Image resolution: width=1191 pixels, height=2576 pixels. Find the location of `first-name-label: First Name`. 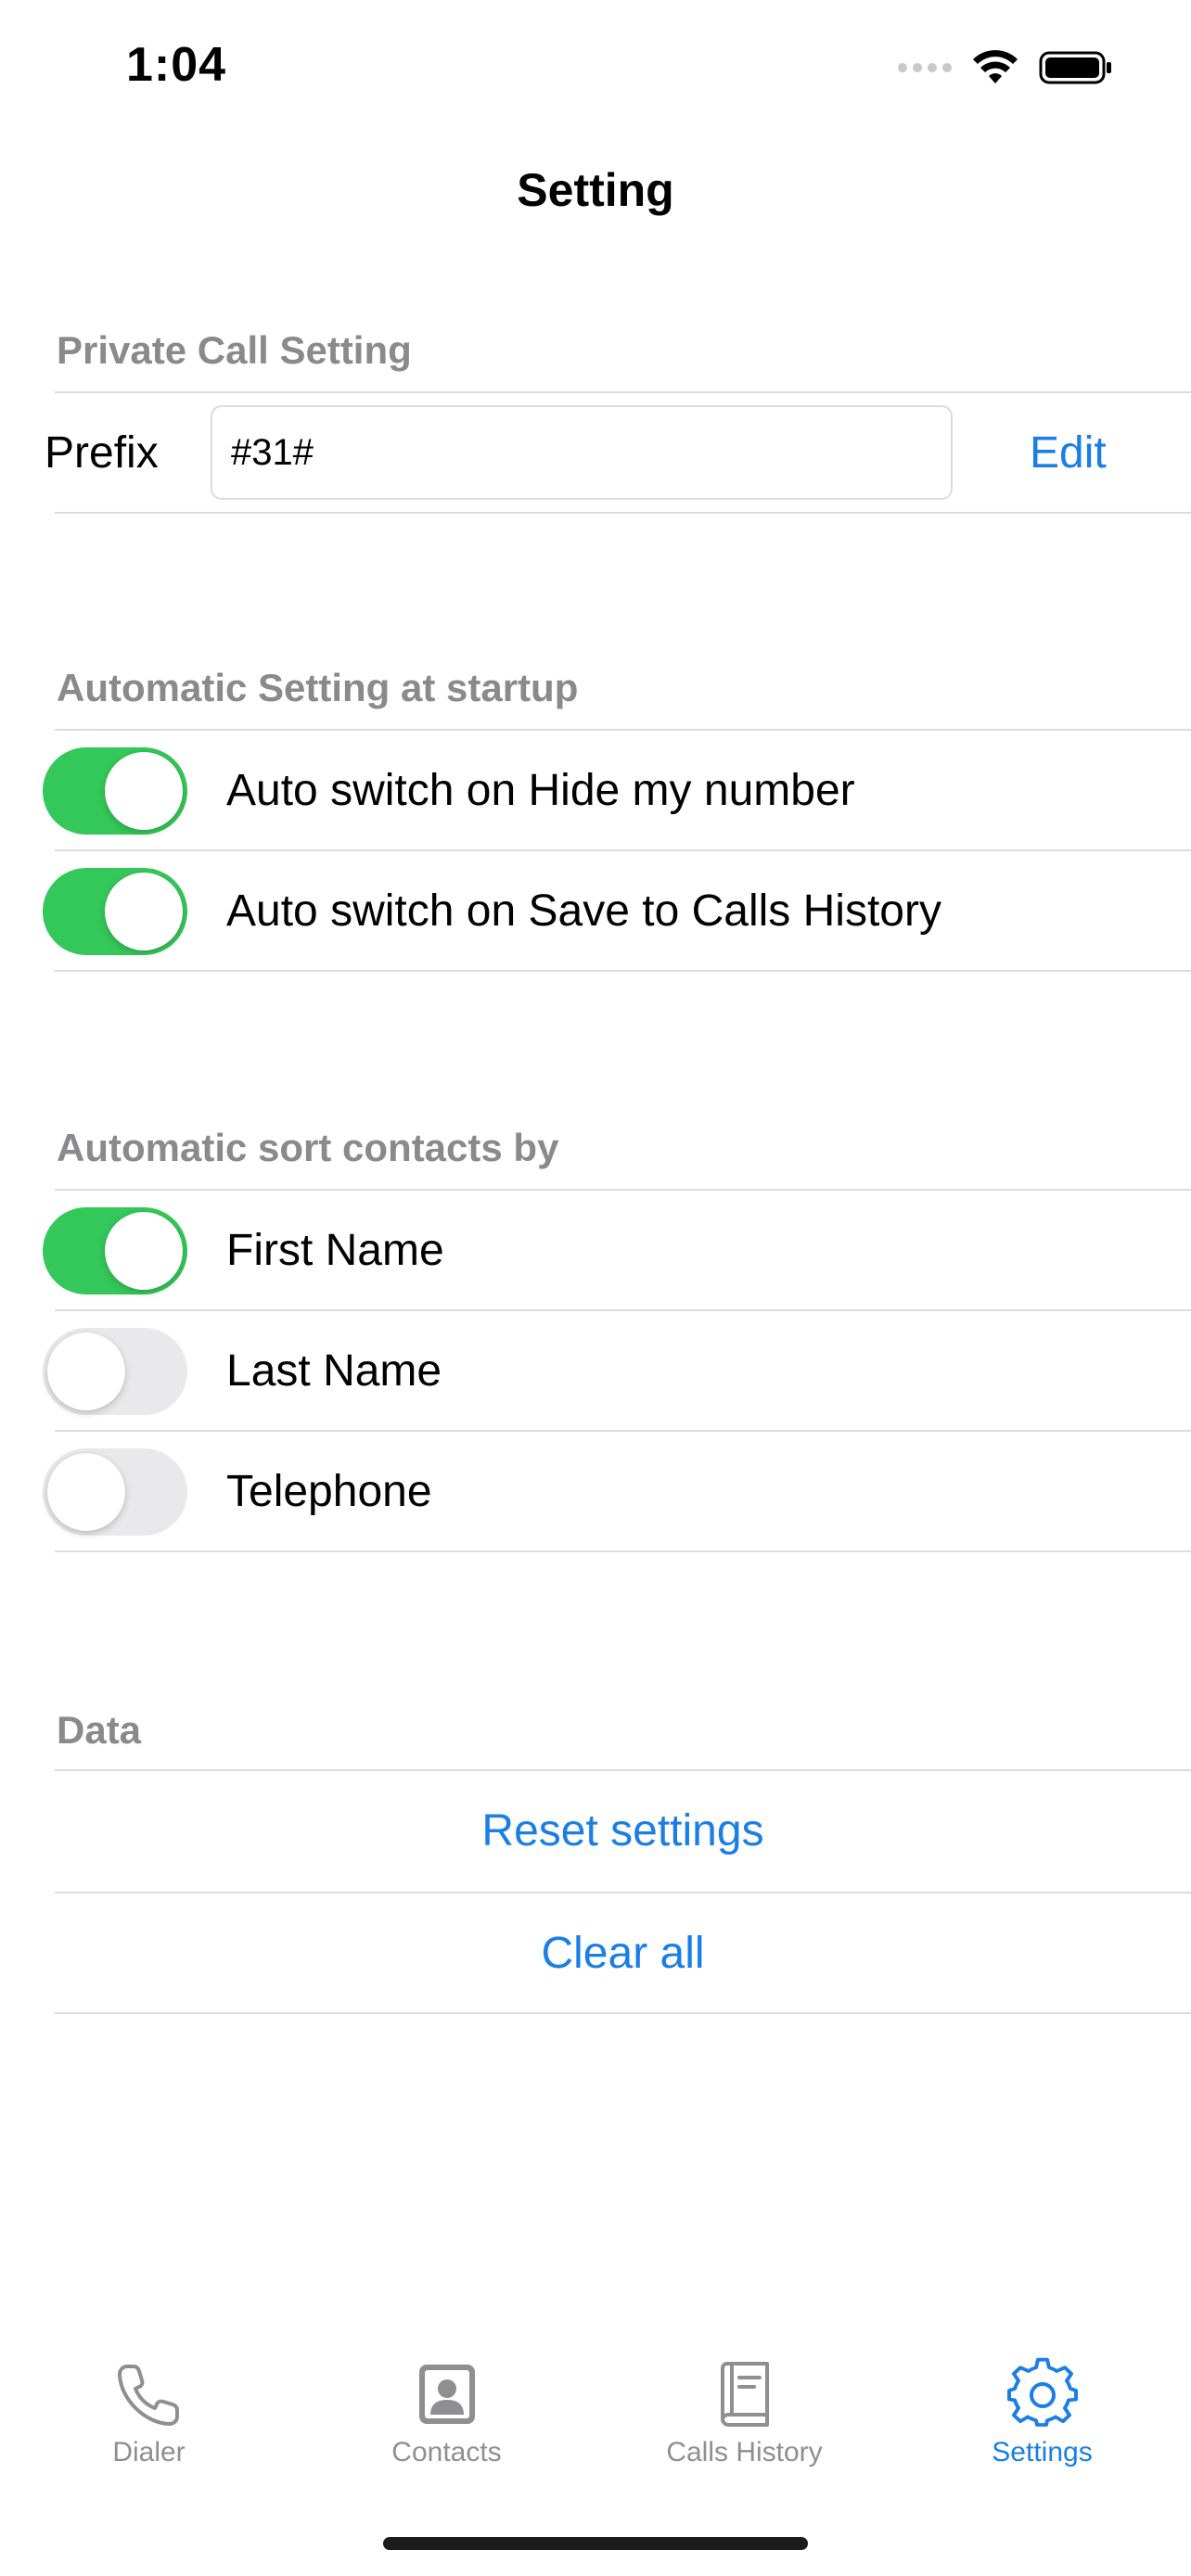

first-name-label: First Name is located at coordinates (335, 1250).